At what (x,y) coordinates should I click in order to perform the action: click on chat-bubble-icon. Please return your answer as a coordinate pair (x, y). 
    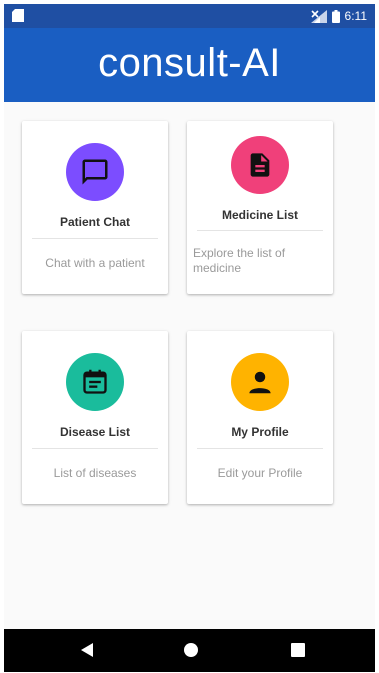
    Looking at the image, I should click on (95, 172).